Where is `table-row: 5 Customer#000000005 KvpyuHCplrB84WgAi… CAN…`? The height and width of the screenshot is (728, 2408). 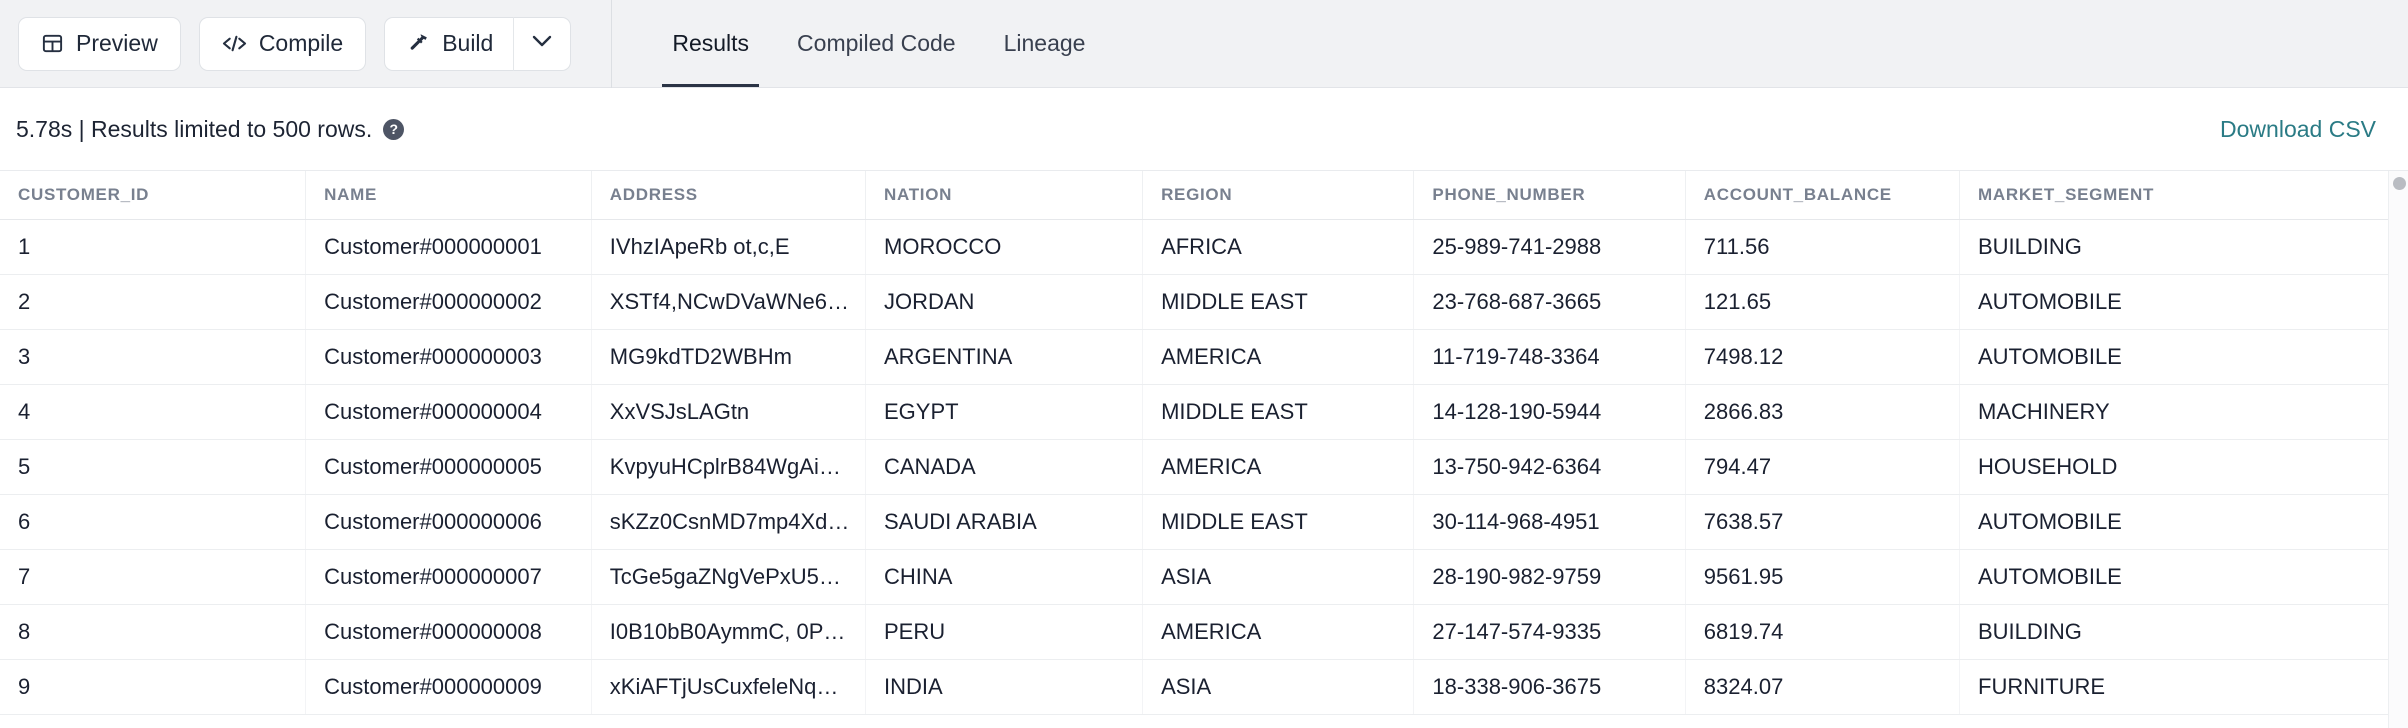
table-row: 5 Customer#000000005 KvpyuHCplrB84WgAi… CAN… is located at coordinates (1194, 467).